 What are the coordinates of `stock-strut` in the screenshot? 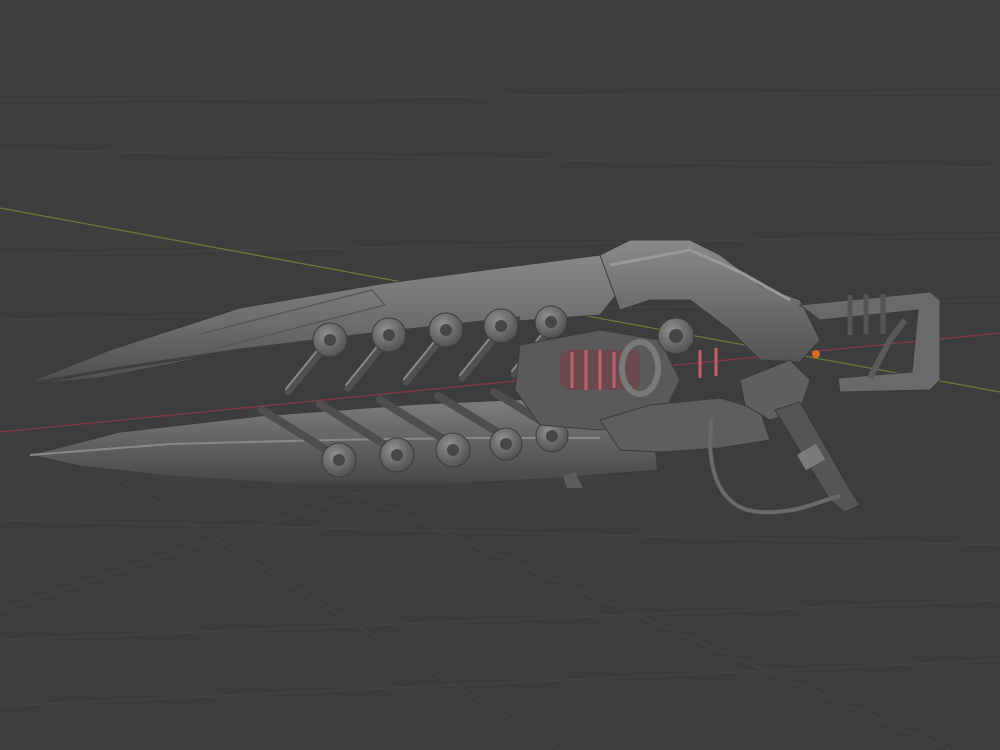 It's located at (887, 349).